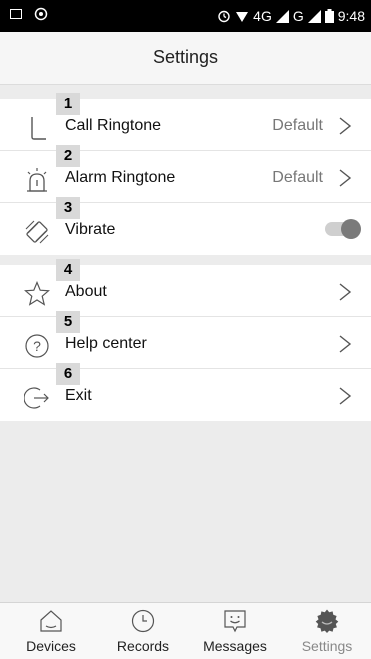  What do you see at coordinates (185, 122) in the screenshot?
I see `call-ringtone-row: 1 Call Ringtone Default` at bounding box center [185, 122].